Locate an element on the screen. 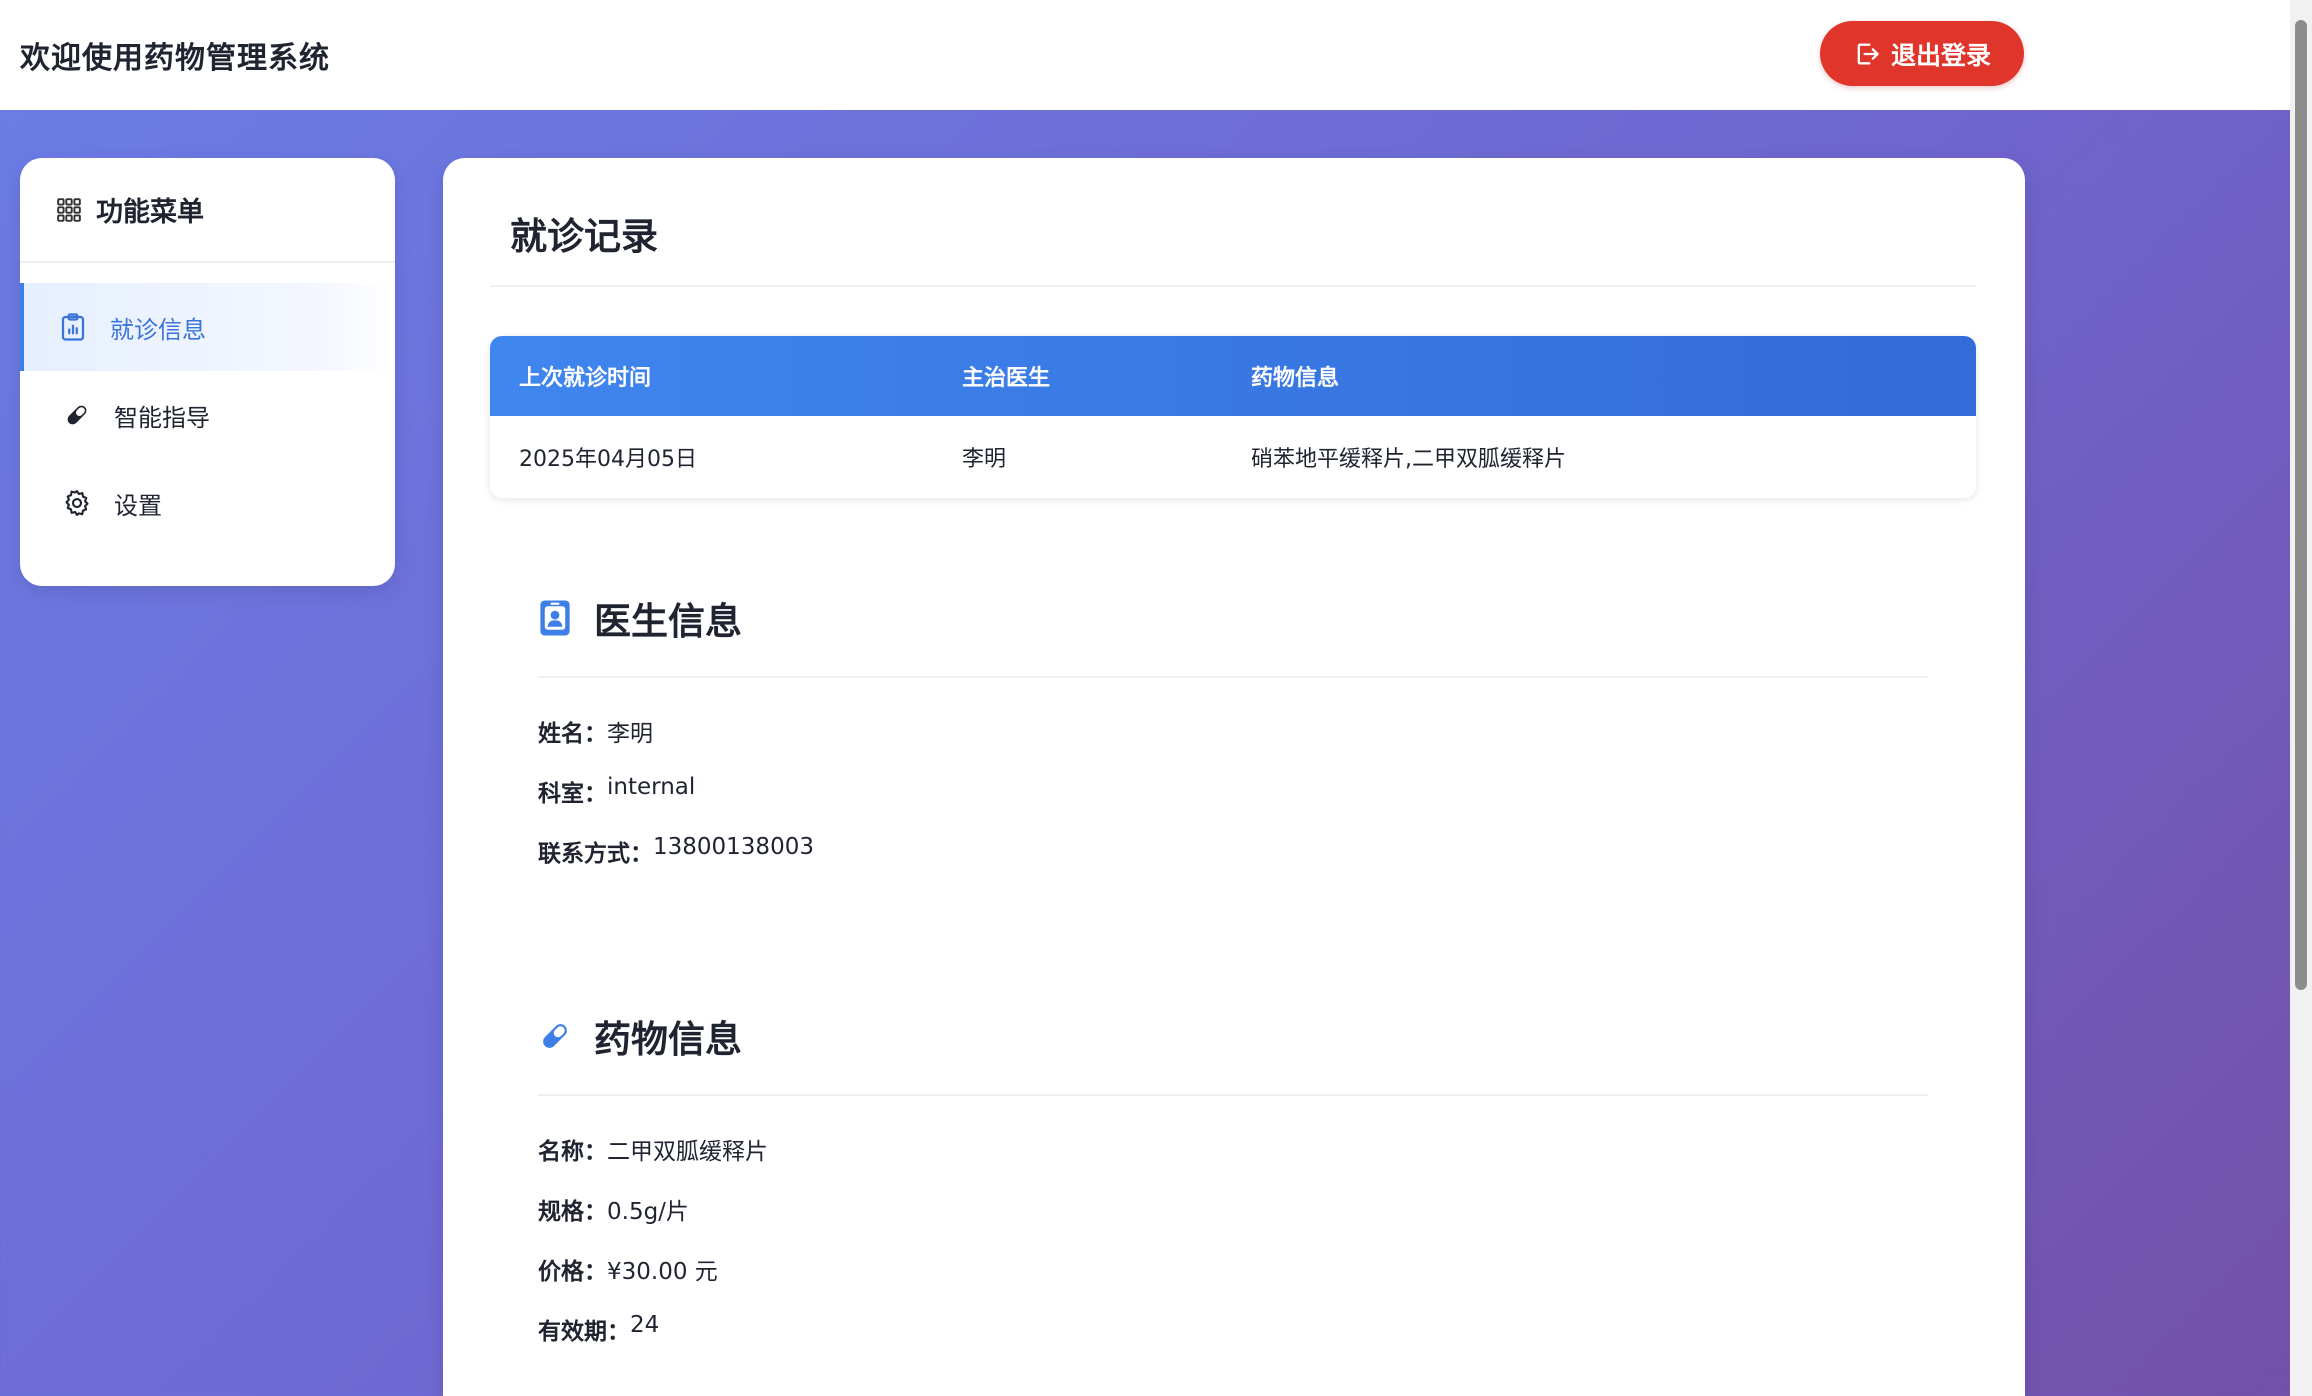 The image size is (2312, 1396). logout-label: 退出登录 is located at coordinates (1940, 55).